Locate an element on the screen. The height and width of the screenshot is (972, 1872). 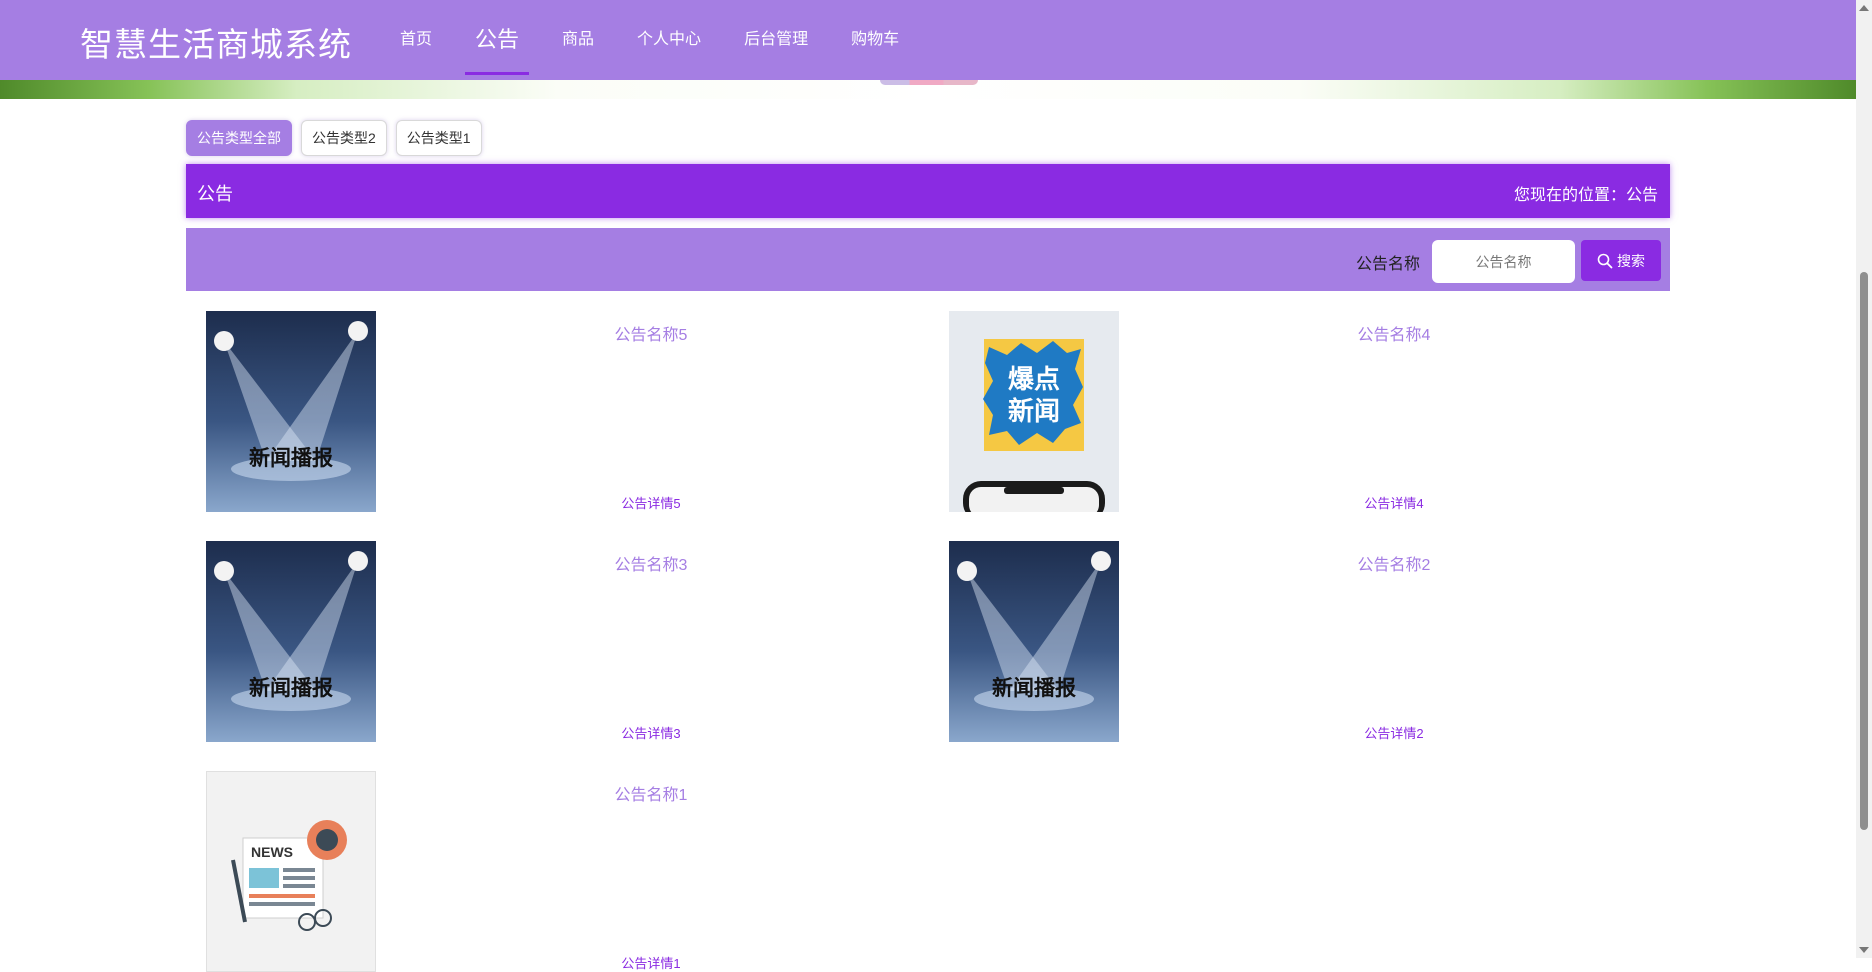
notice-name: 公告名称4 is located at coordinates (1394, 333).